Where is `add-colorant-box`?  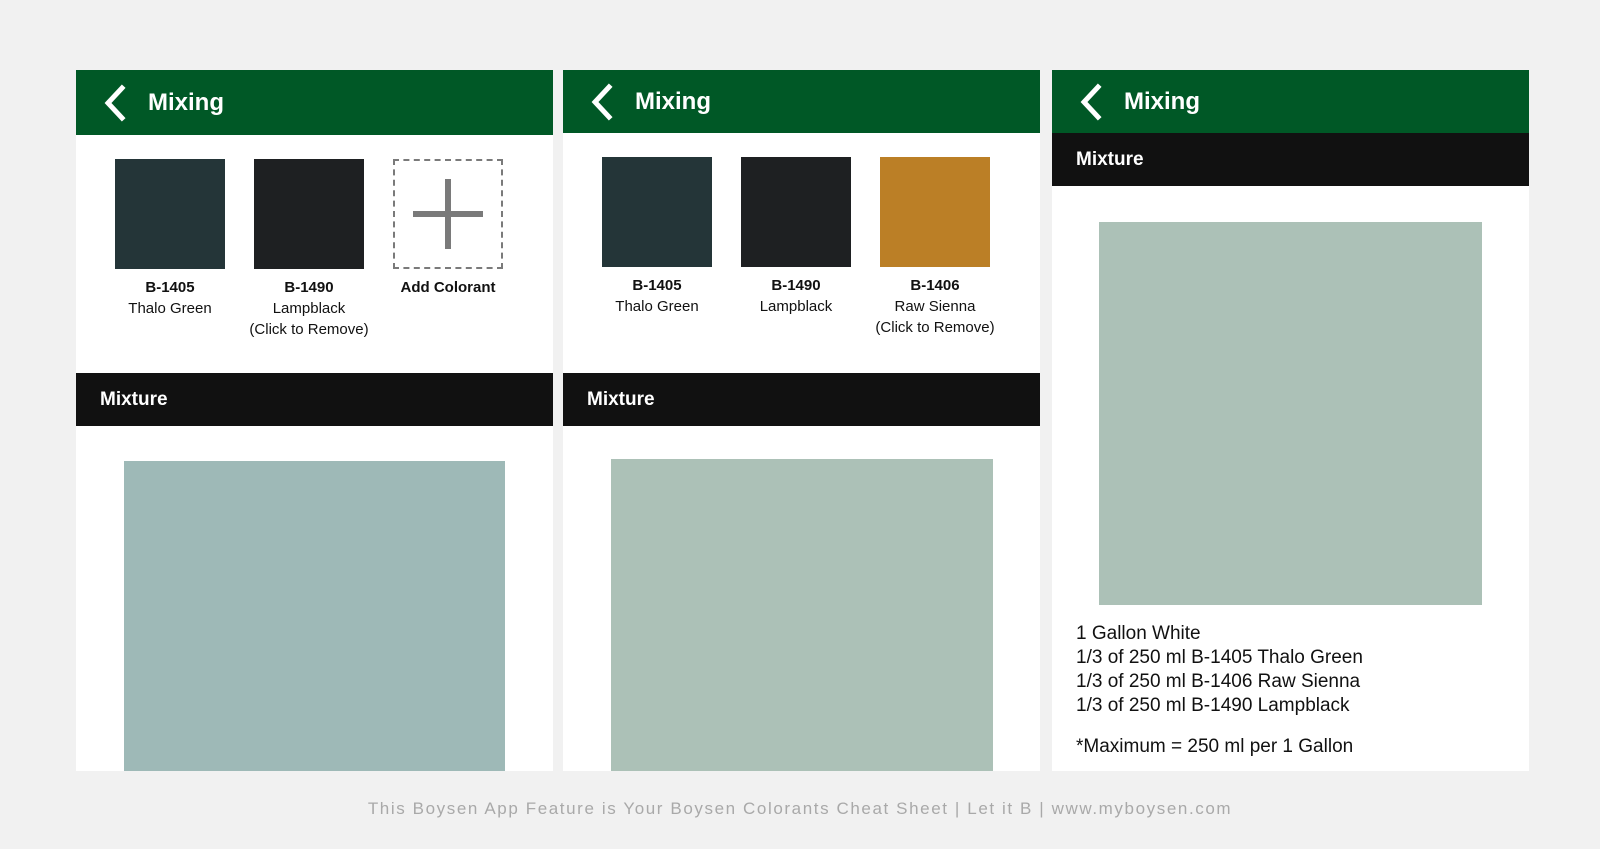
add-colorant-box is located at coordinates (448, 214).